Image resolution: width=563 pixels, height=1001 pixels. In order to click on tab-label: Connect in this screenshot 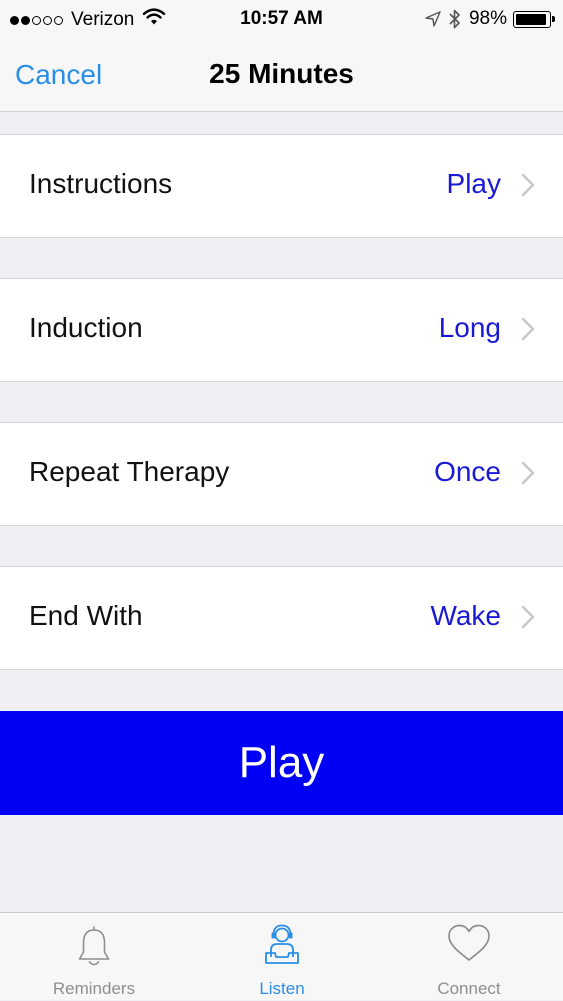, I will do `click(469, 988)`.